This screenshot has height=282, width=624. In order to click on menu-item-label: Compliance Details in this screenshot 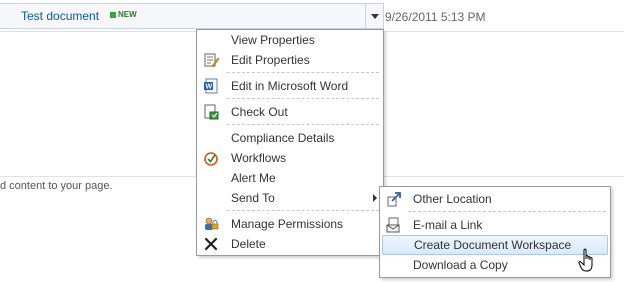, I will do `click(283, 138)`.